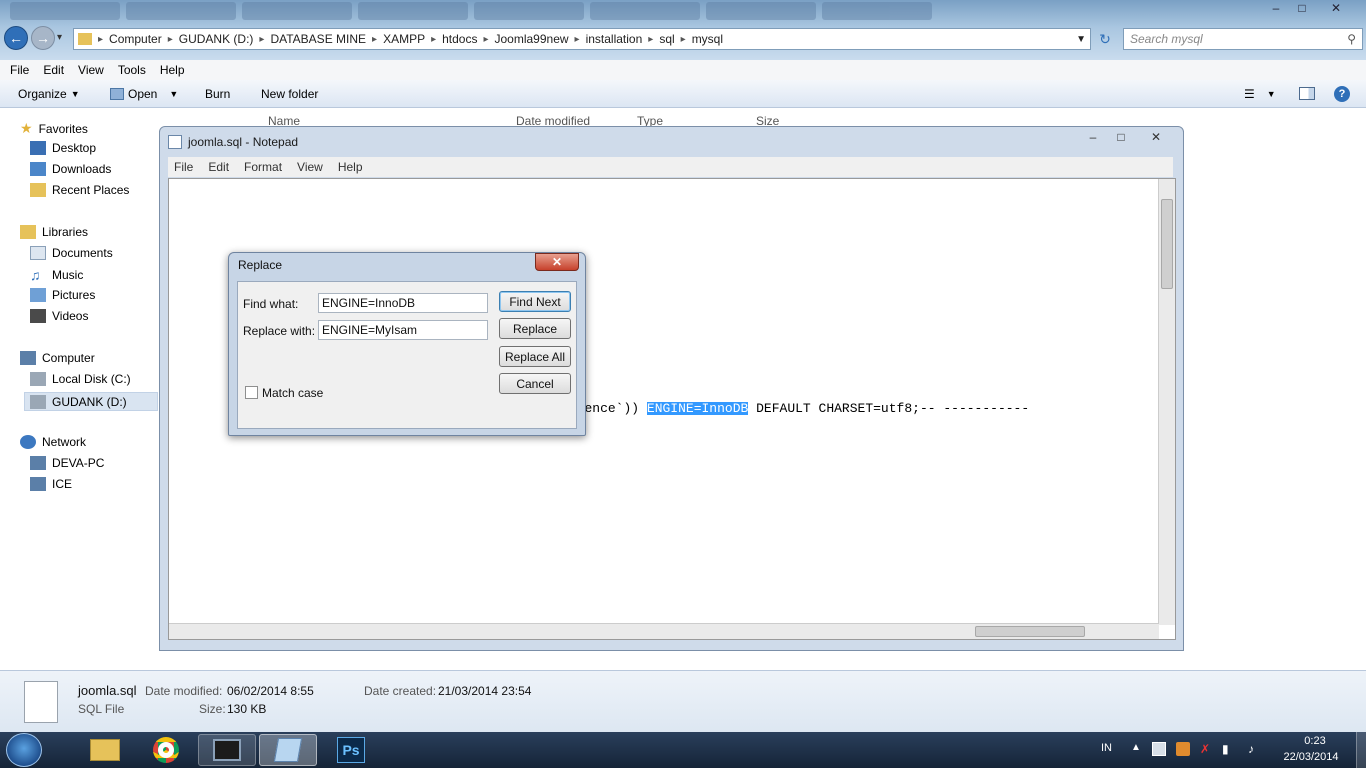 Image resolution: width=1366 pixels, height=768 pixels. I want to click on file-icon, so click(117, 93).